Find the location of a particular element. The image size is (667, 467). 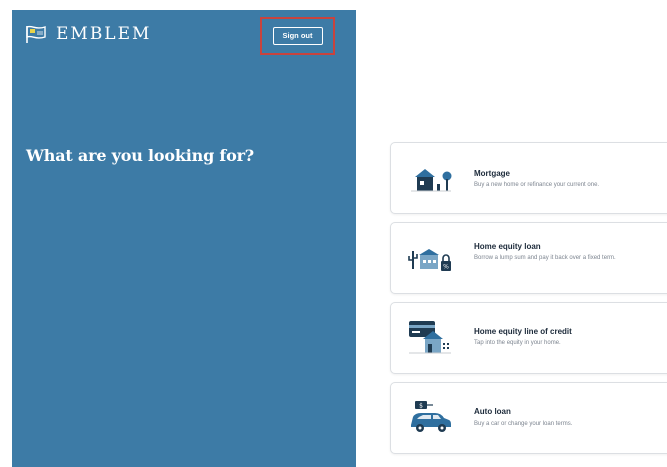

sign-out-button: Sign out is located at coordinates (297, 36).